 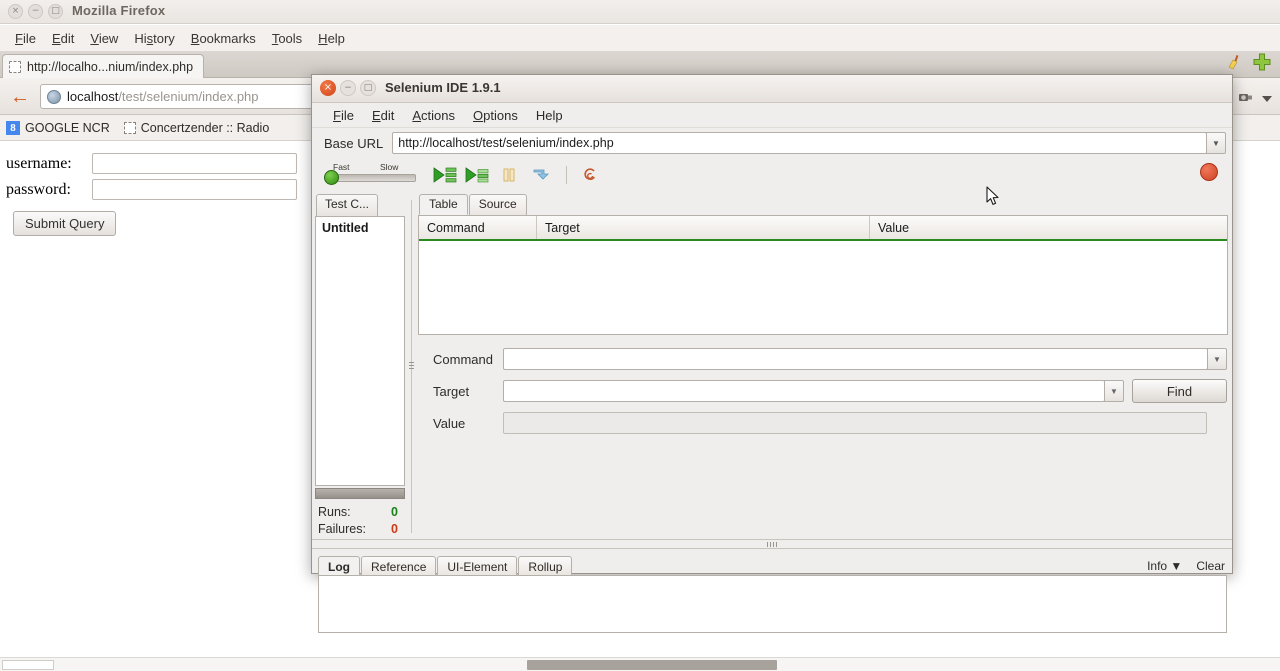 What do you see at coordinates (223, 38) in the screenshot?
I see `firefox-menu-bookmarks: Bookmarks` at bounding box center [223, 38].